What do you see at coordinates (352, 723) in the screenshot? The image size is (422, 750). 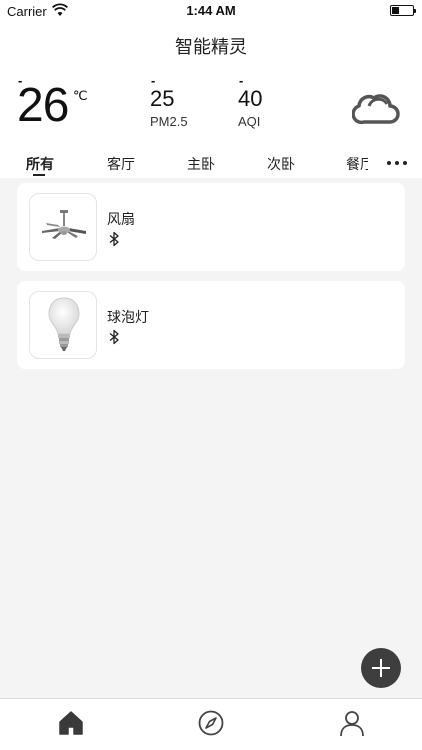 I see `person-icon` at bounding box center [352, 723].